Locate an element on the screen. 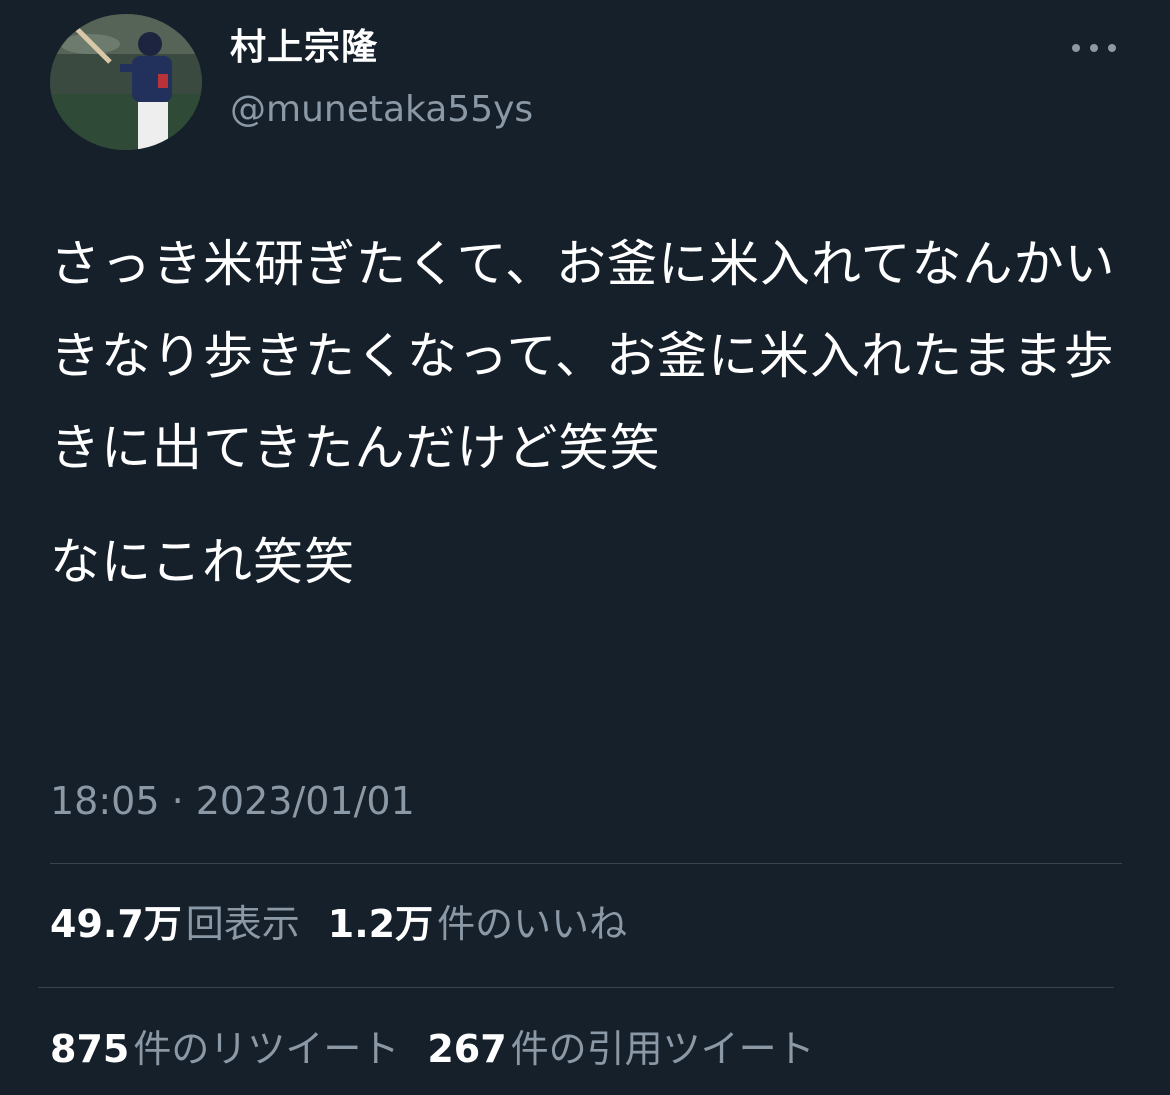 The image size is (1170, 1095). quotes-stat: 267 件の引用ツイート is located at coordinates (620, 1049).